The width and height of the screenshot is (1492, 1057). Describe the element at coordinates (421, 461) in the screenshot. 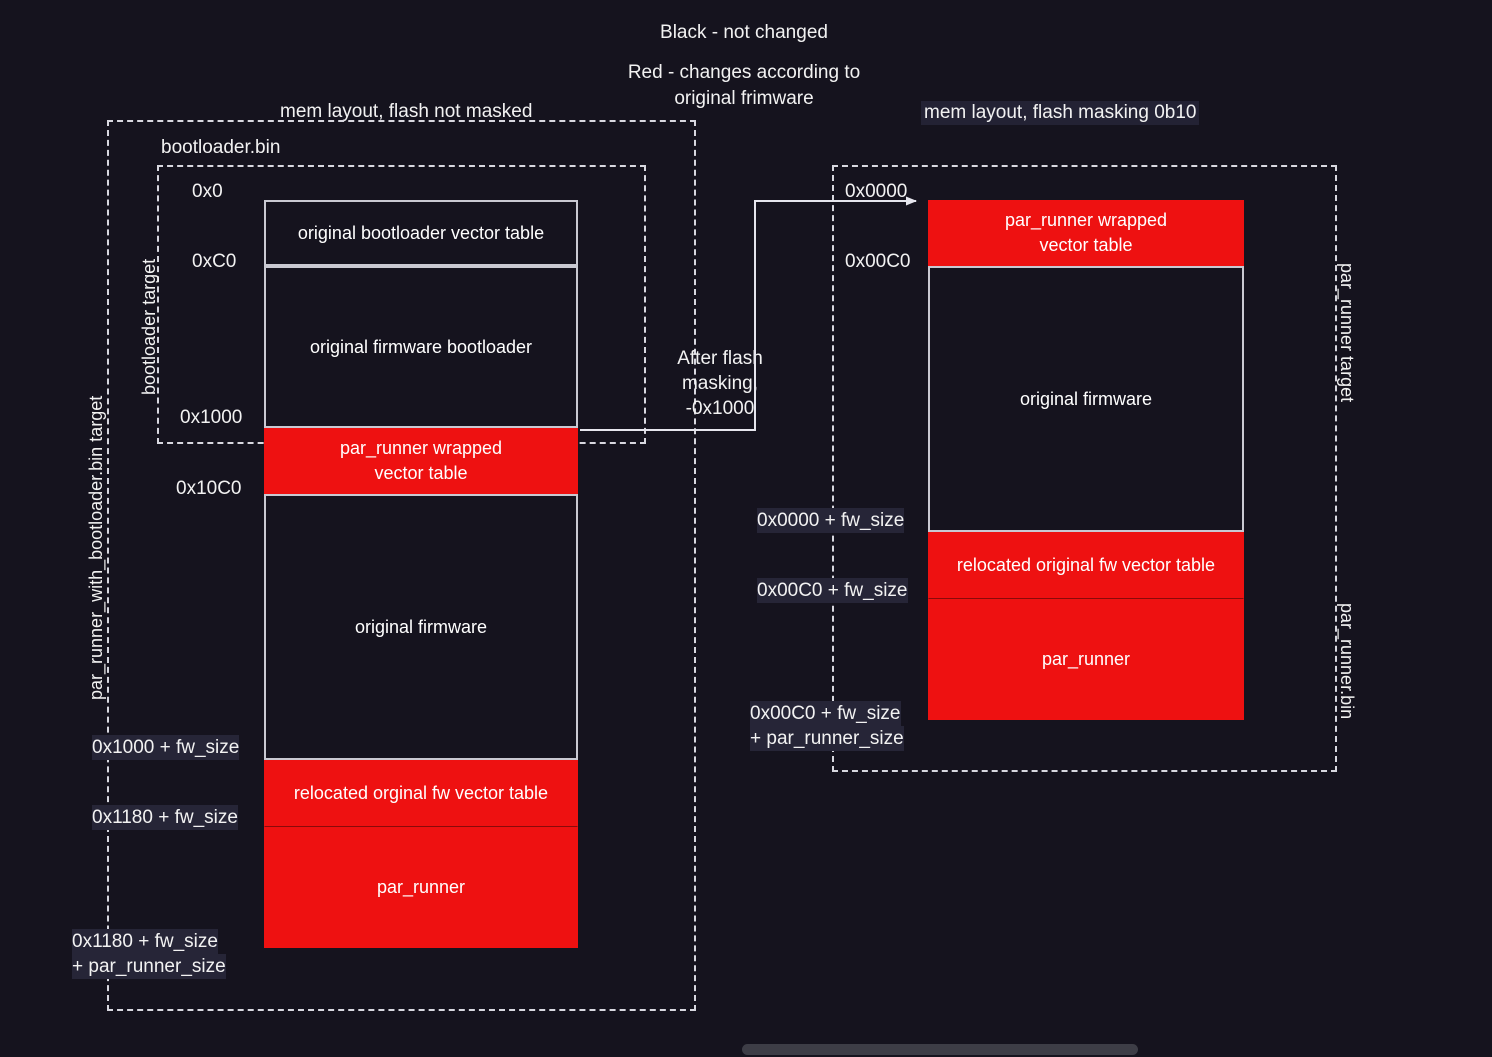

I see `left-region-par-runner-wrapped-vector-table: par_runner wrapped vector table` at that location.